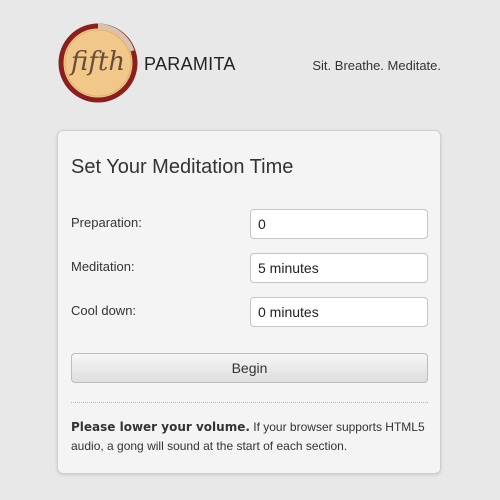  I want to click on begin-button: Begin, so click(249, 368).